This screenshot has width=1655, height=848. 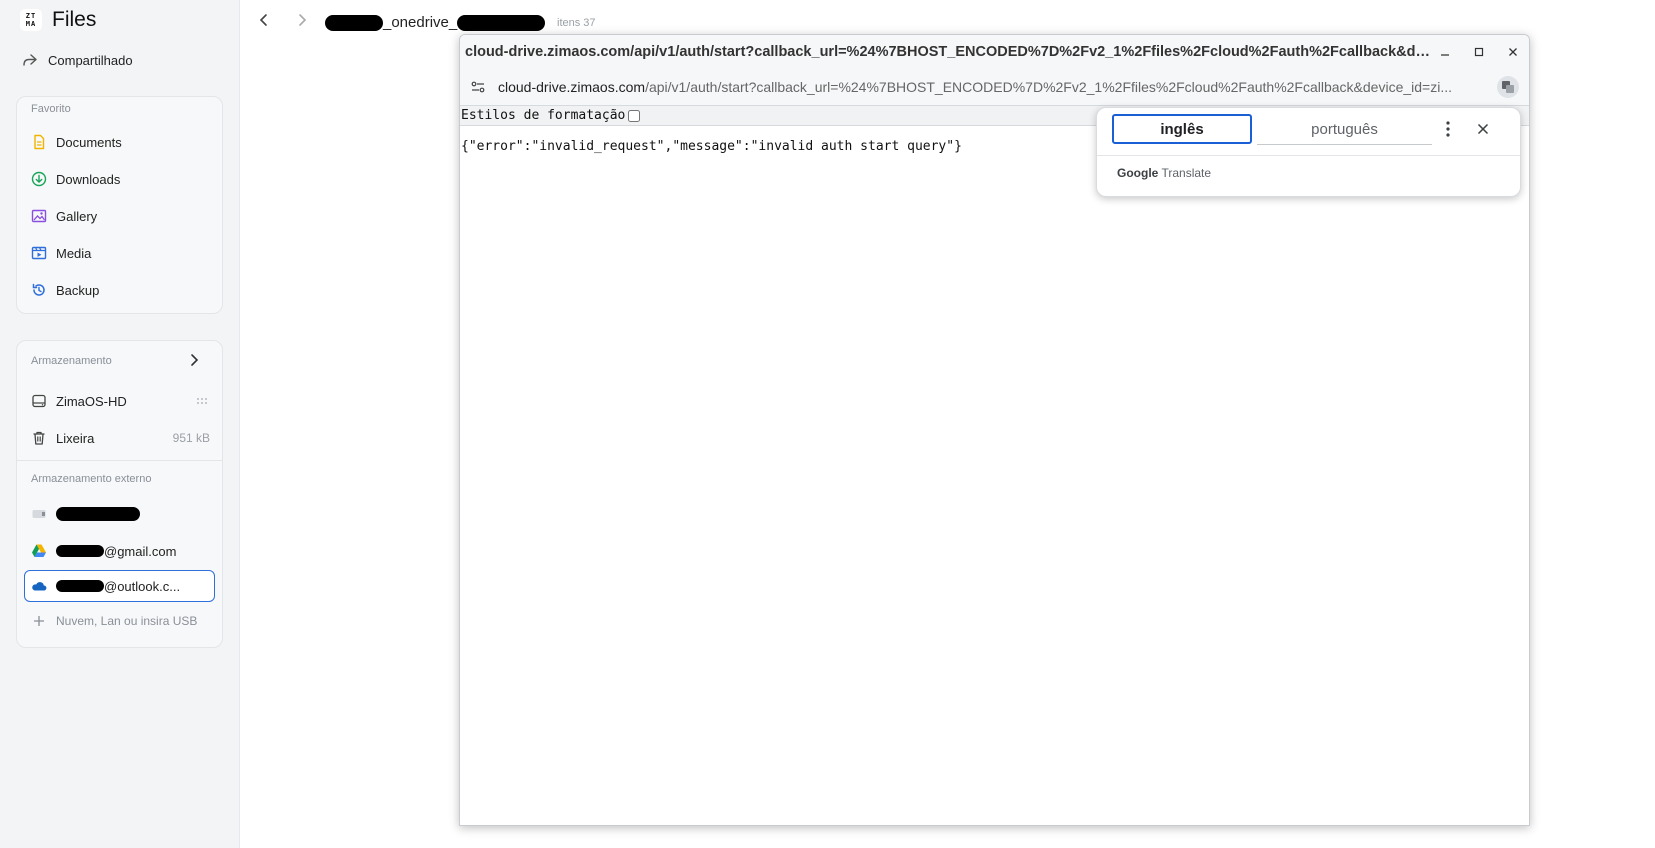 What do you see at coordinates (478, 89) in the screenshot?
I see `site-info-icon` at bounding box center [478, 89].